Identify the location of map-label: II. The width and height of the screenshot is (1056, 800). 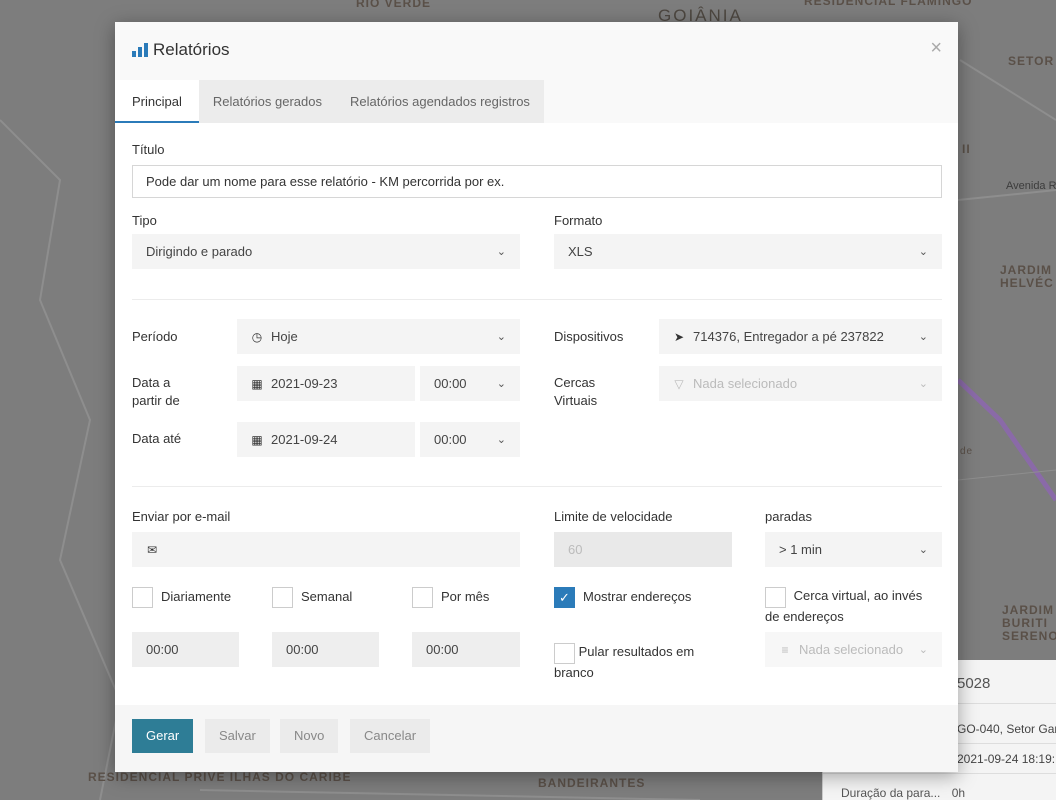
(966, 149).